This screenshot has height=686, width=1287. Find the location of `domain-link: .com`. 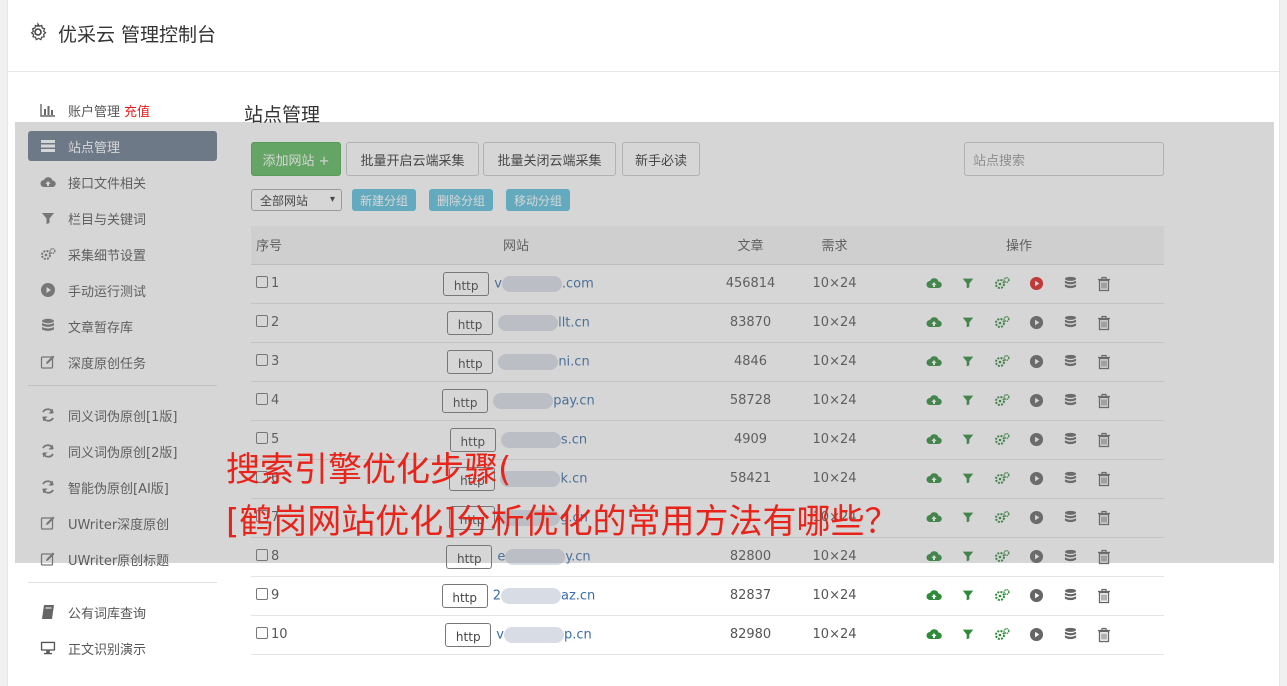

domain-link: .com is located at coordinates (578, 283).